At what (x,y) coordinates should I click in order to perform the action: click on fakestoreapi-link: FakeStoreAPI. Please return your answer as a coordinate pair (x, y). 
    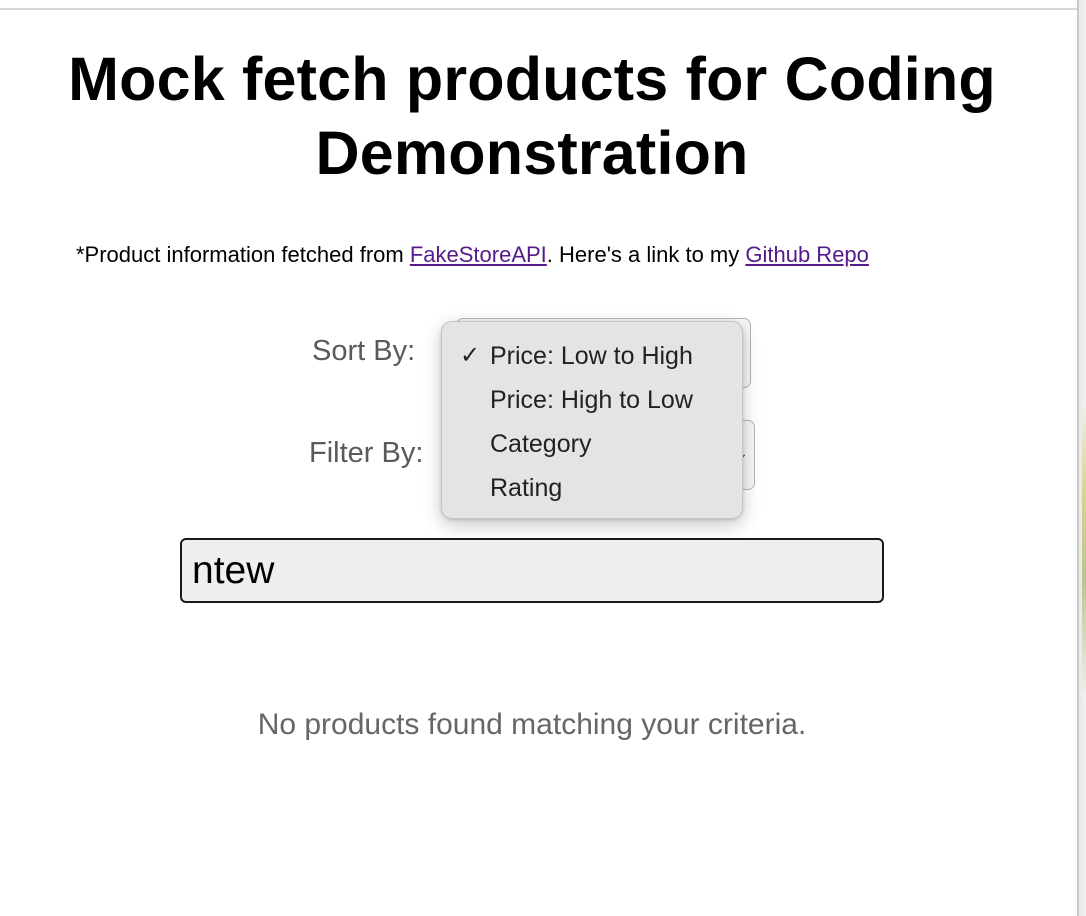
    Looking at the image, I should click on (478, 254).